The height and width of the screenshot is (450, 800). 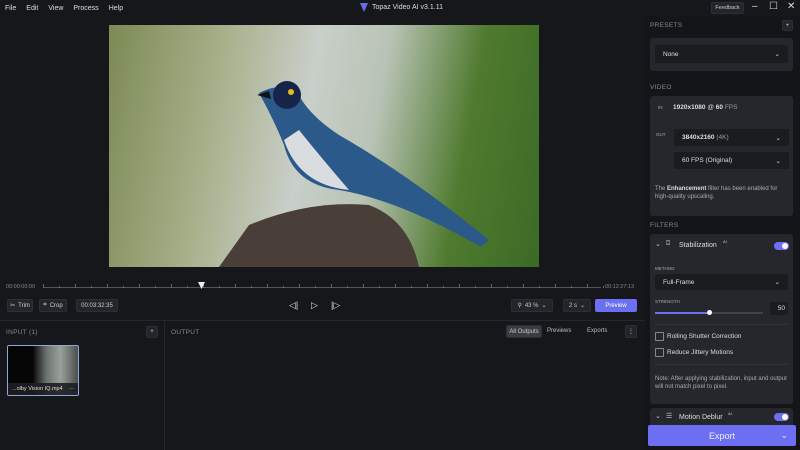 What do you see at coordinates (698, 137) in the screenshot?
I see `out-resolution: 3840x2160` at bounding box center [698, 137].